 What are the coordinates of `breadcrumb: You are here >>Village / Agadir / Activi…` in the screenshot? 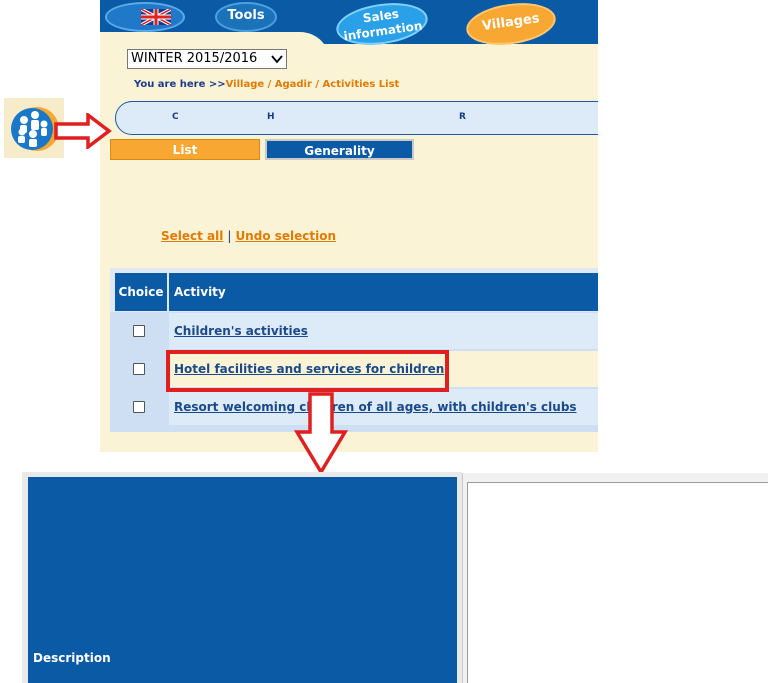 It's located at (266, 84).